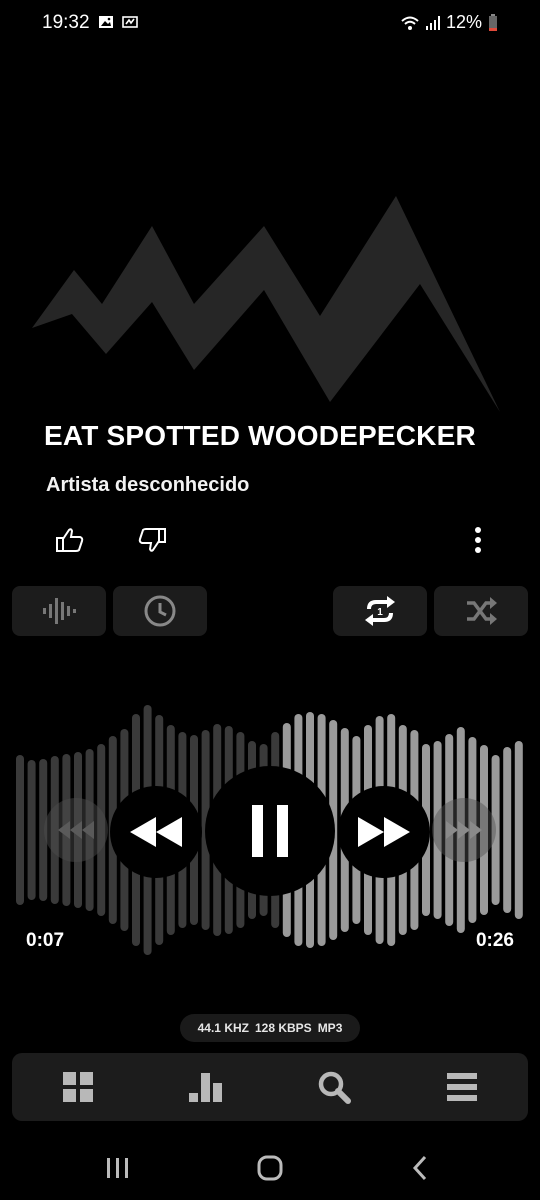  I want to click on waveform-button, so click(59, 611).